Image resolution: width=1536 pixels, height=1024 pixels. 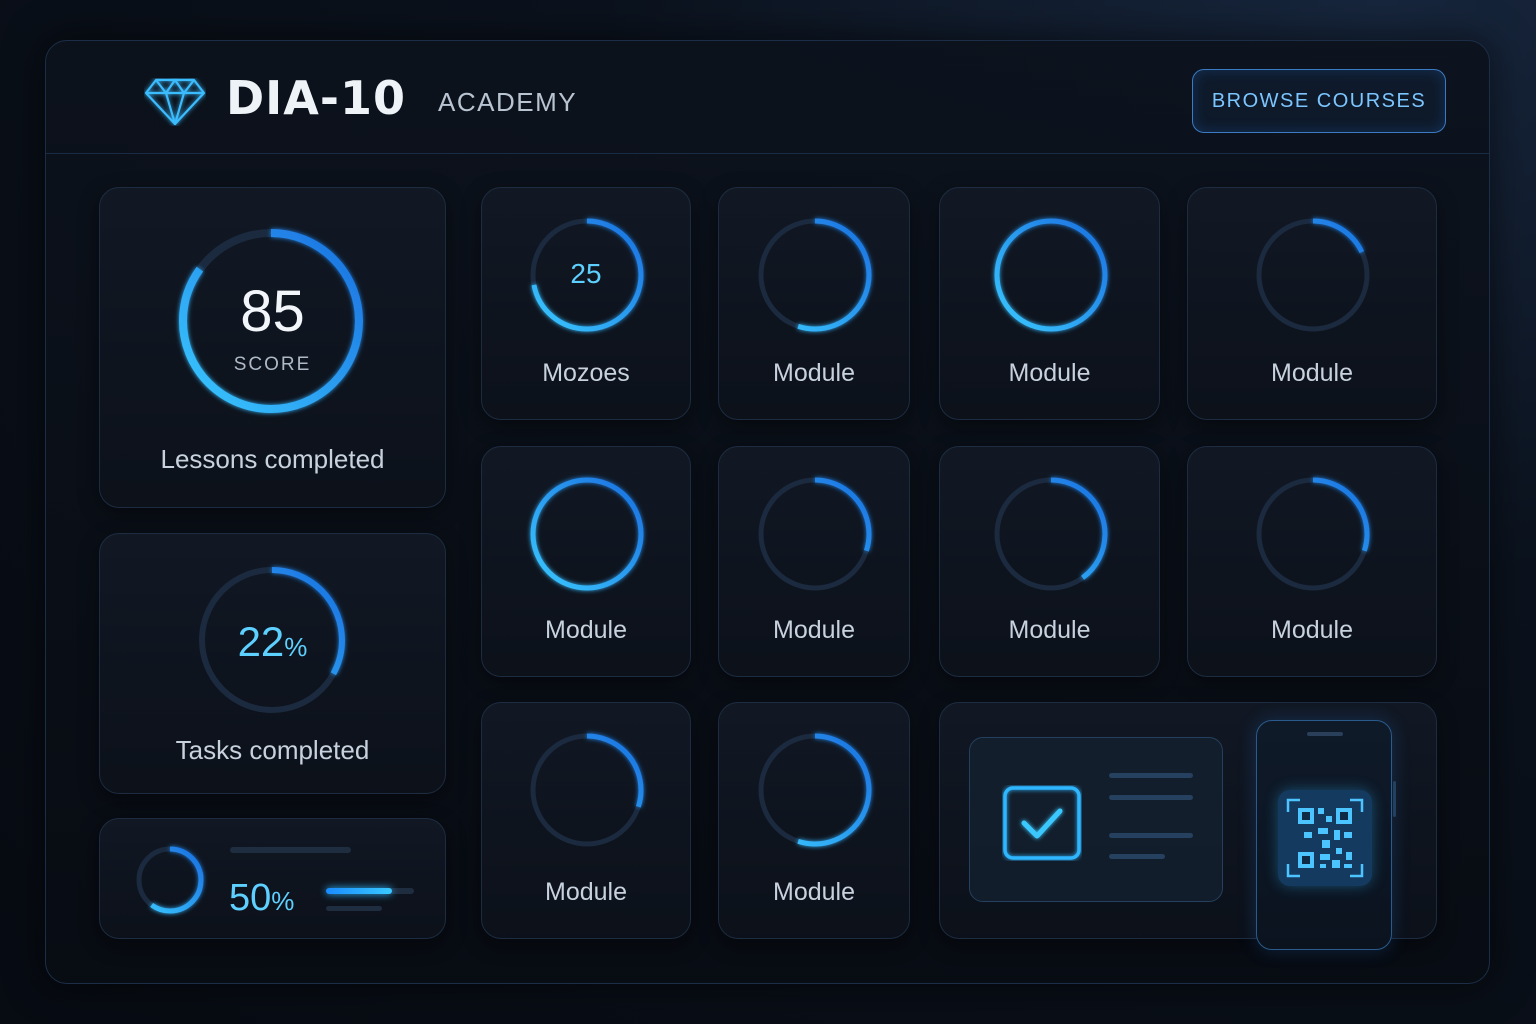 I want to click on tasks-card: 22% Tasks completed, so click(x=272, y=663).